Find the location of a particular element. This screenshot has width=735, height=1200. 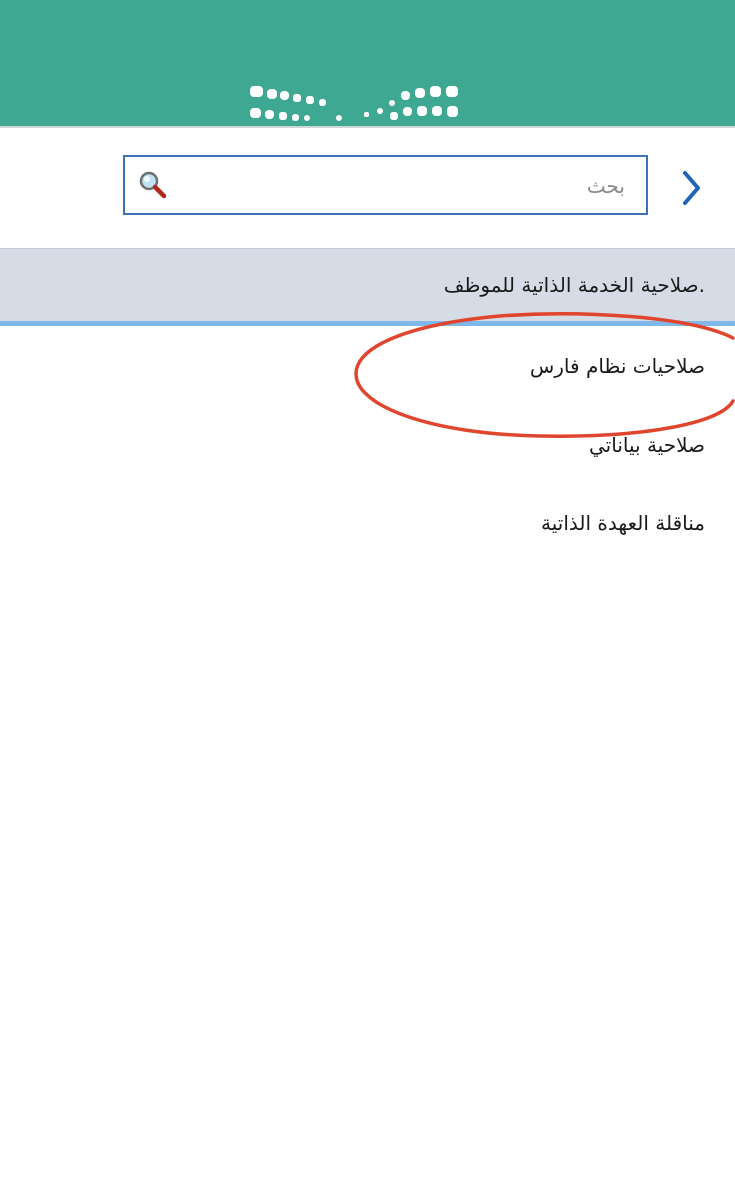

search-icon is located at coordinates (153, 185).